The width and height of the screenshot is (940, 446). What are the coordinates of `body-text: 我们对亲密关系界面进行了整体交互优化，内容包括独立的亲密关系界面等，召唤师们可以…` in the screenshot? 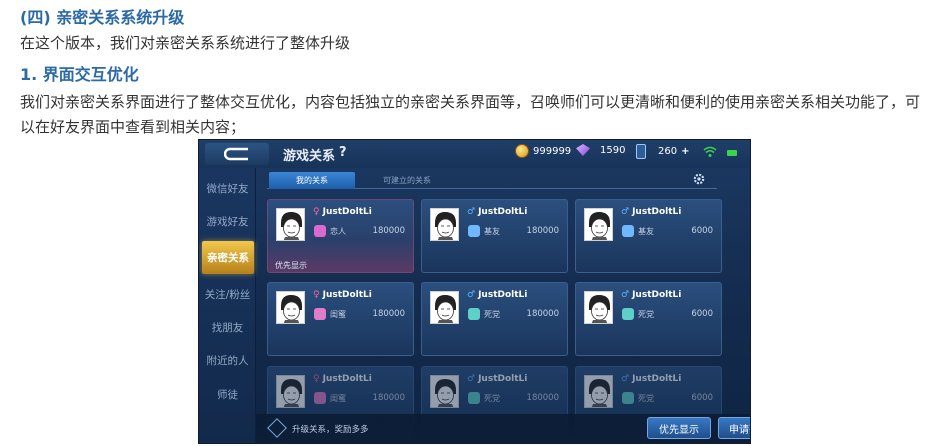 It's located at (470, 114).